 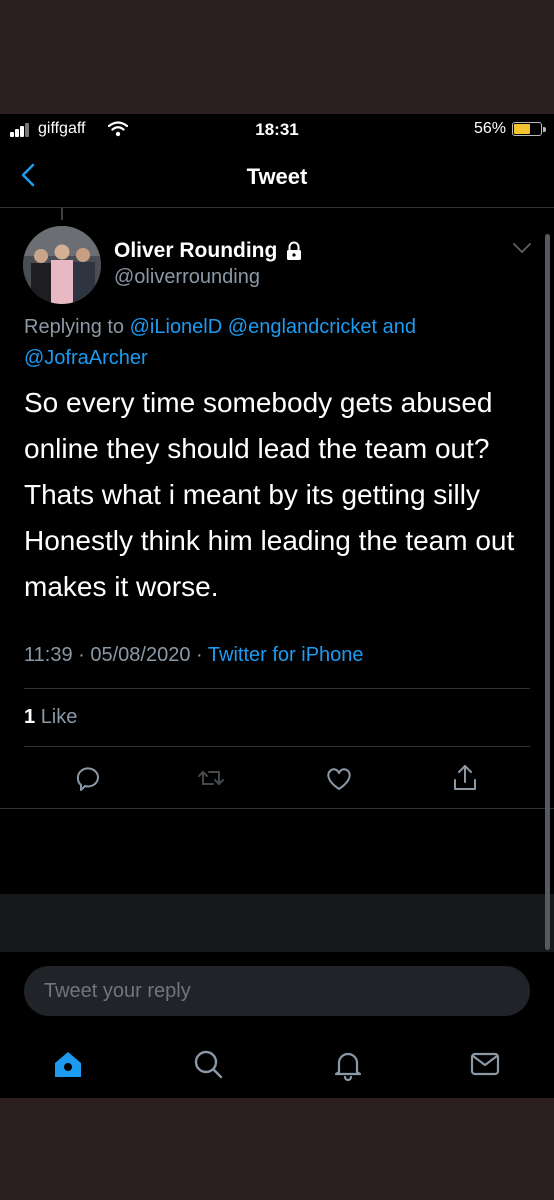 I want to click on author-row: Oliver Rounding, so click(x=208, y=251).